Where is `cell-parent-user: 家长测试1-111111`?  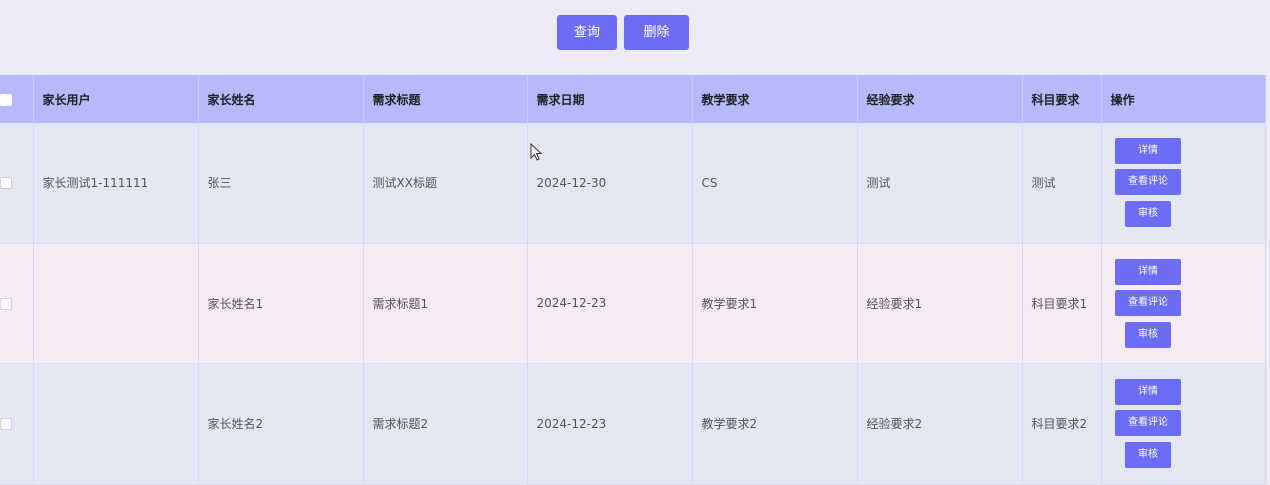
cell-parent-user: 家长测试1-111111 is located at coordinates (116, 183).